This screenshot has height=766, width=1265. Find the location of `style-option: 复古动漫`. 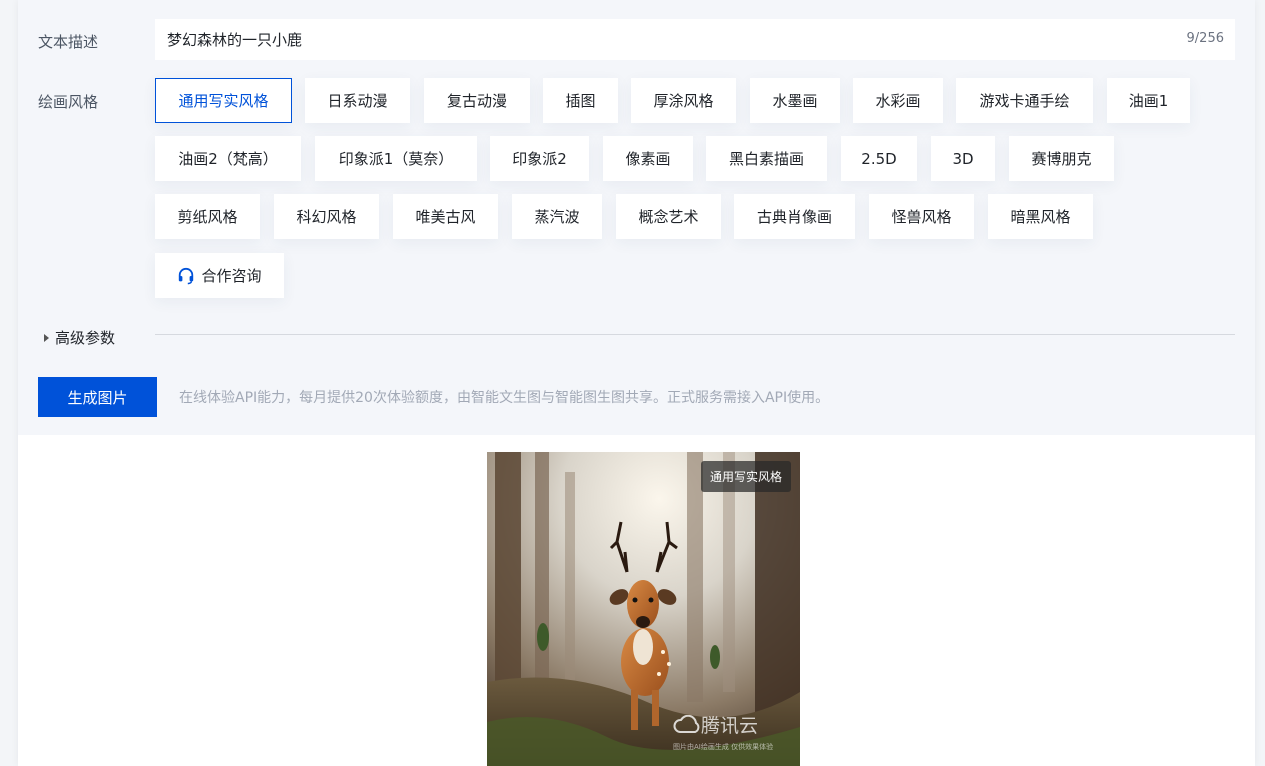

style-option: 复古动漫 is located at coordinates (477, 100).